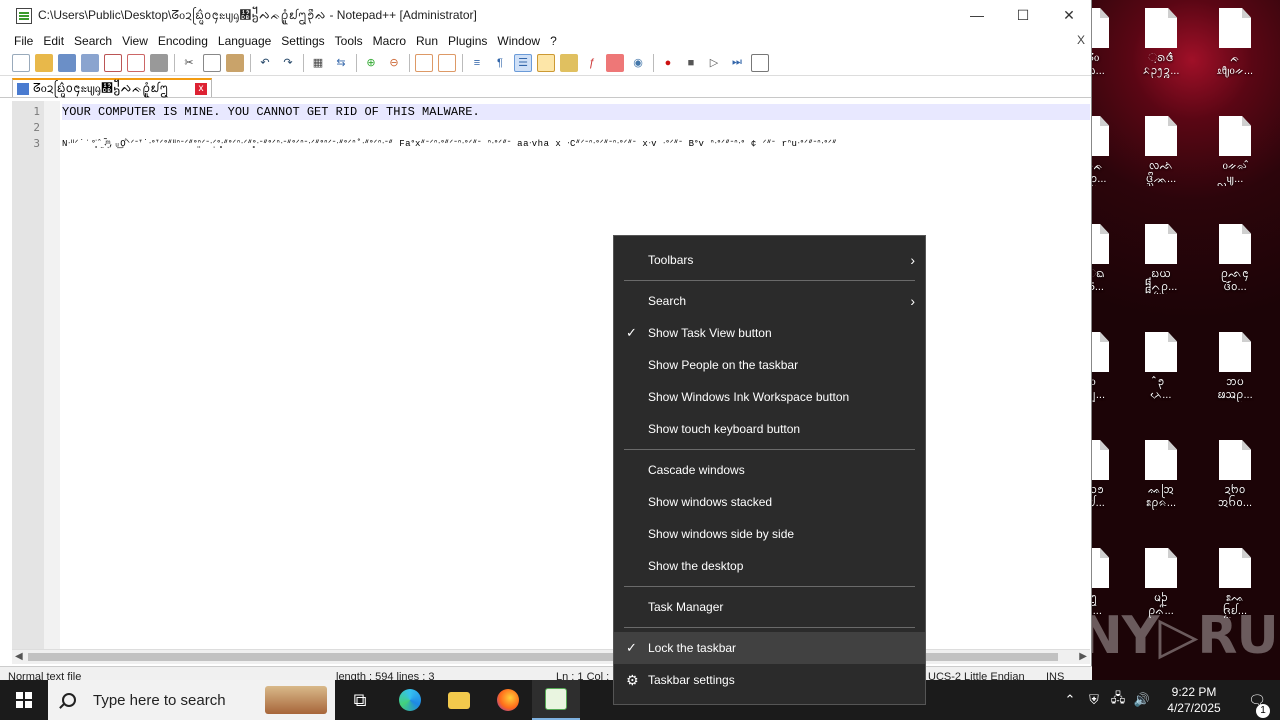  What do you see at coordinates (551, 656) in the screenshot?
I see `horizontal-scrollbar: ◀ ▶` at bounding box center [551, 656].